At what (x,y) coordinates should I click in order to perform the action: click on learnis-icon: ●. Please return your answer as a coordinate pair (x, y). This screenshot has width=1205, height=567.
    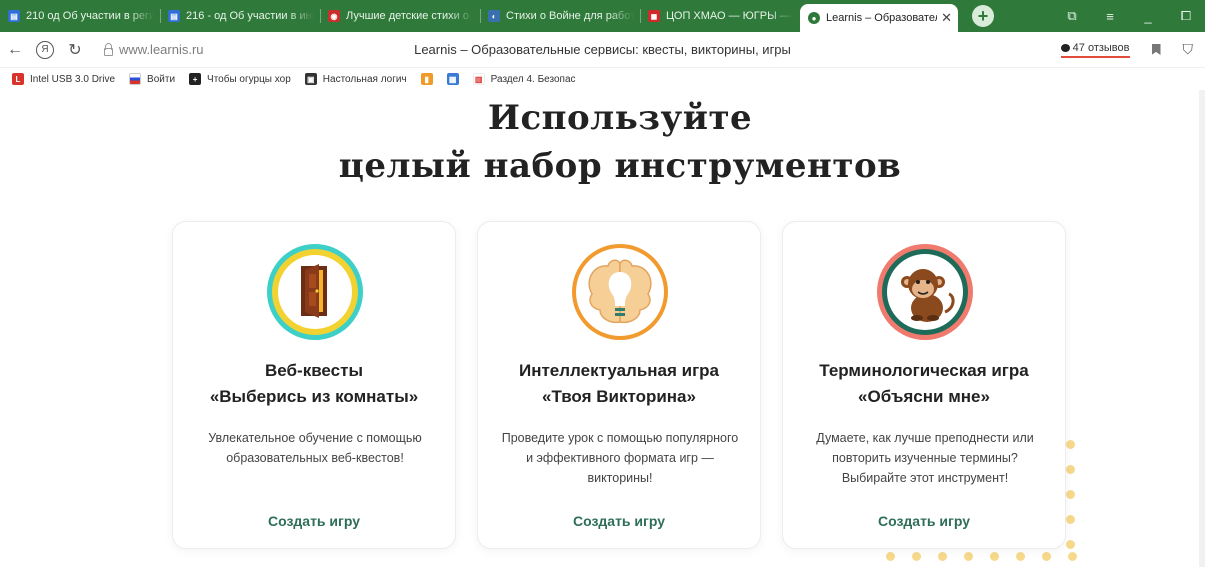
    Looking at the image, I should click on (814, 18).